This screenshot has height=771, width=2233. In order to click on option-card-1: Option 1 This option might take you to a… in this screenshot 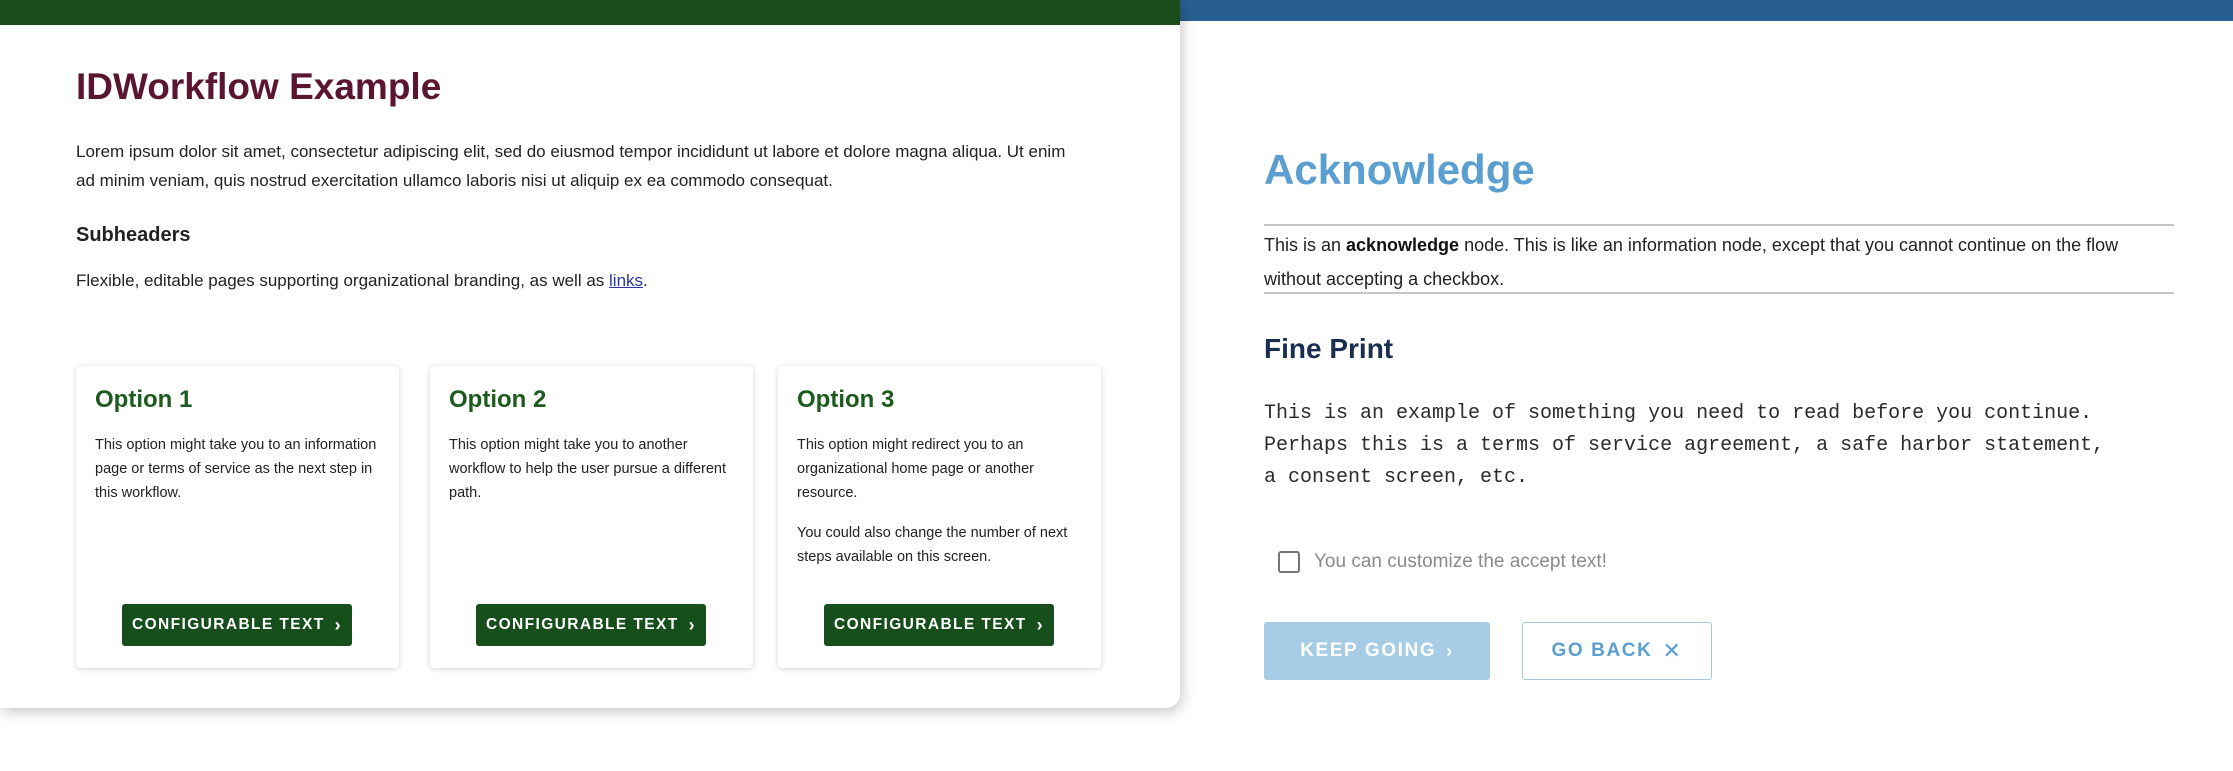, I will do `click(237, 517)`.